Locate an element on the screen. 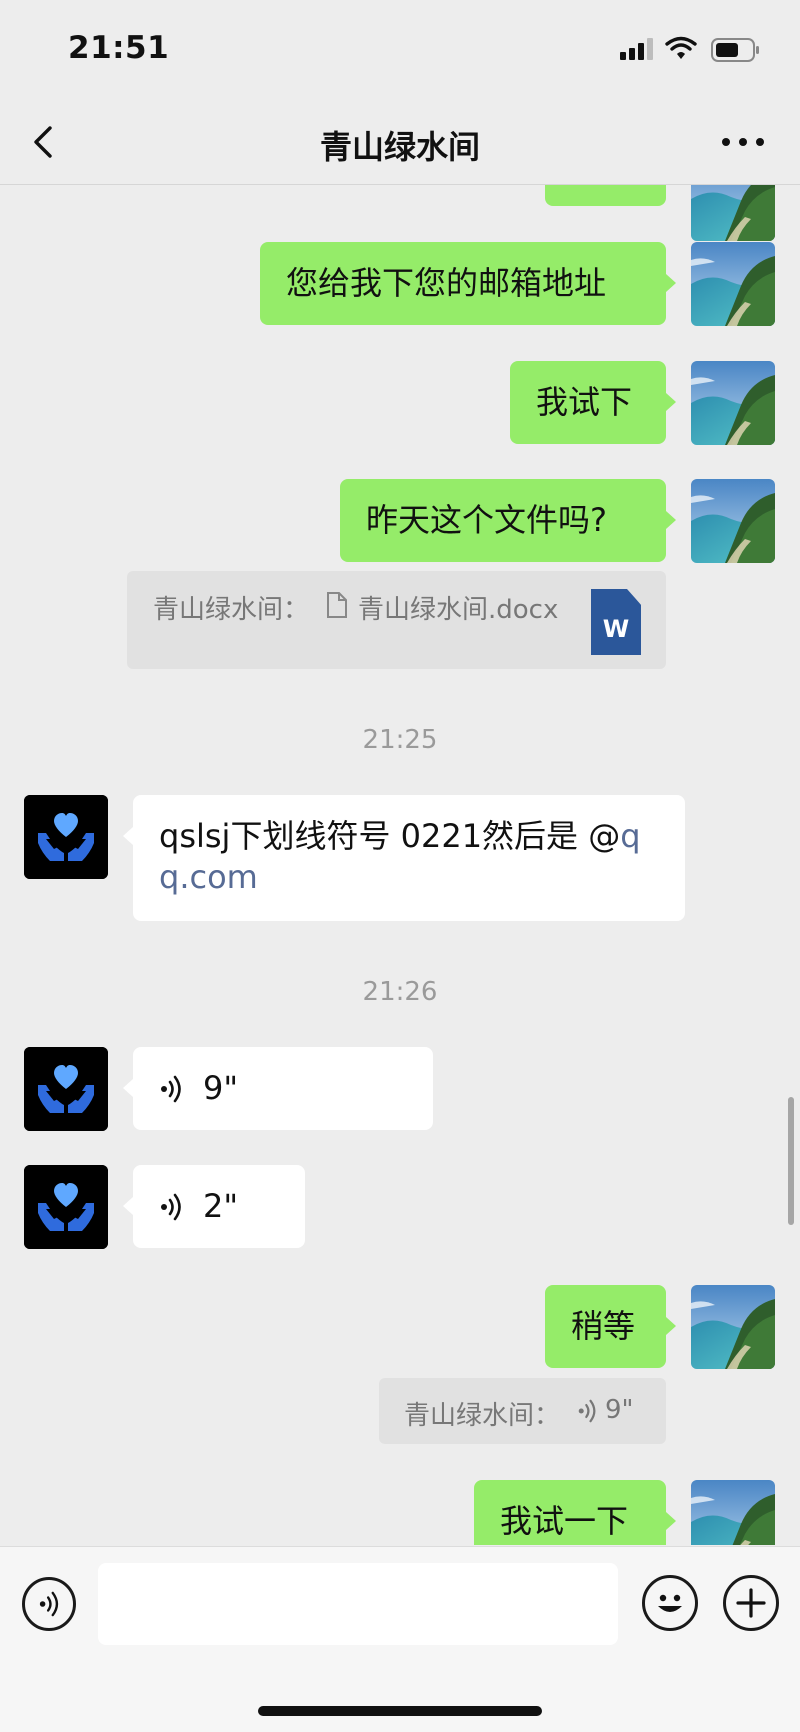  message-text: 我试一下 is located at coordinates (564, 1521).